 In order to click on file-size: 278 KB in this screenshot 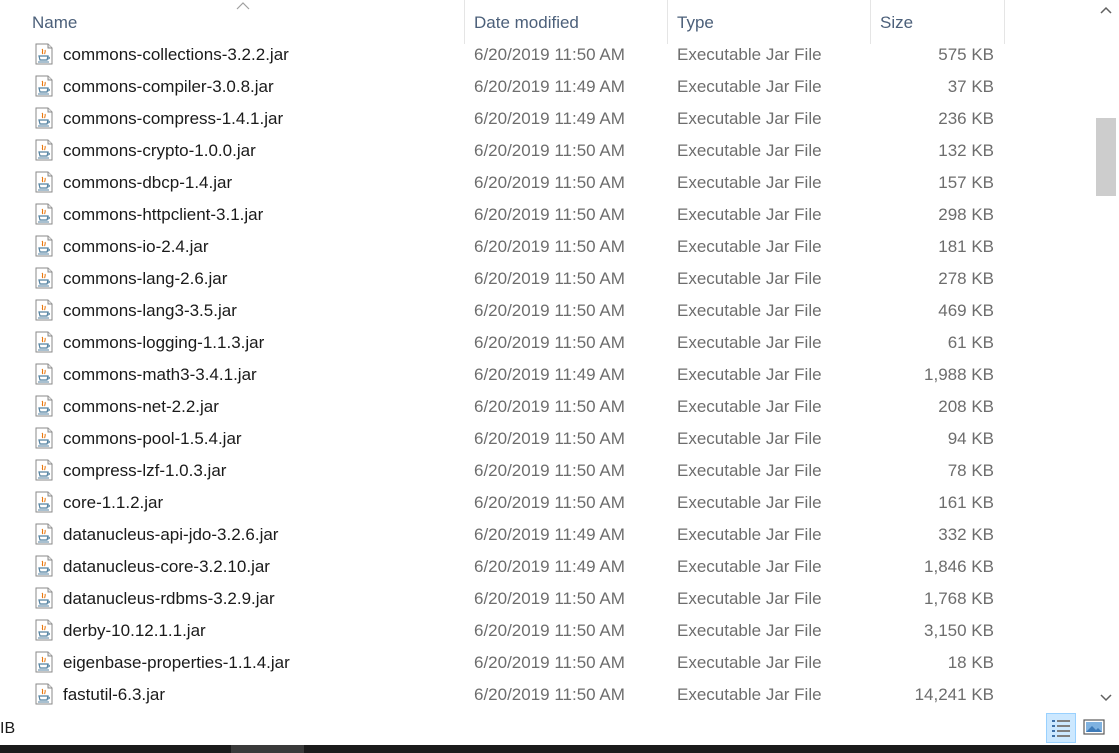, I will do `click(966, 278)`.